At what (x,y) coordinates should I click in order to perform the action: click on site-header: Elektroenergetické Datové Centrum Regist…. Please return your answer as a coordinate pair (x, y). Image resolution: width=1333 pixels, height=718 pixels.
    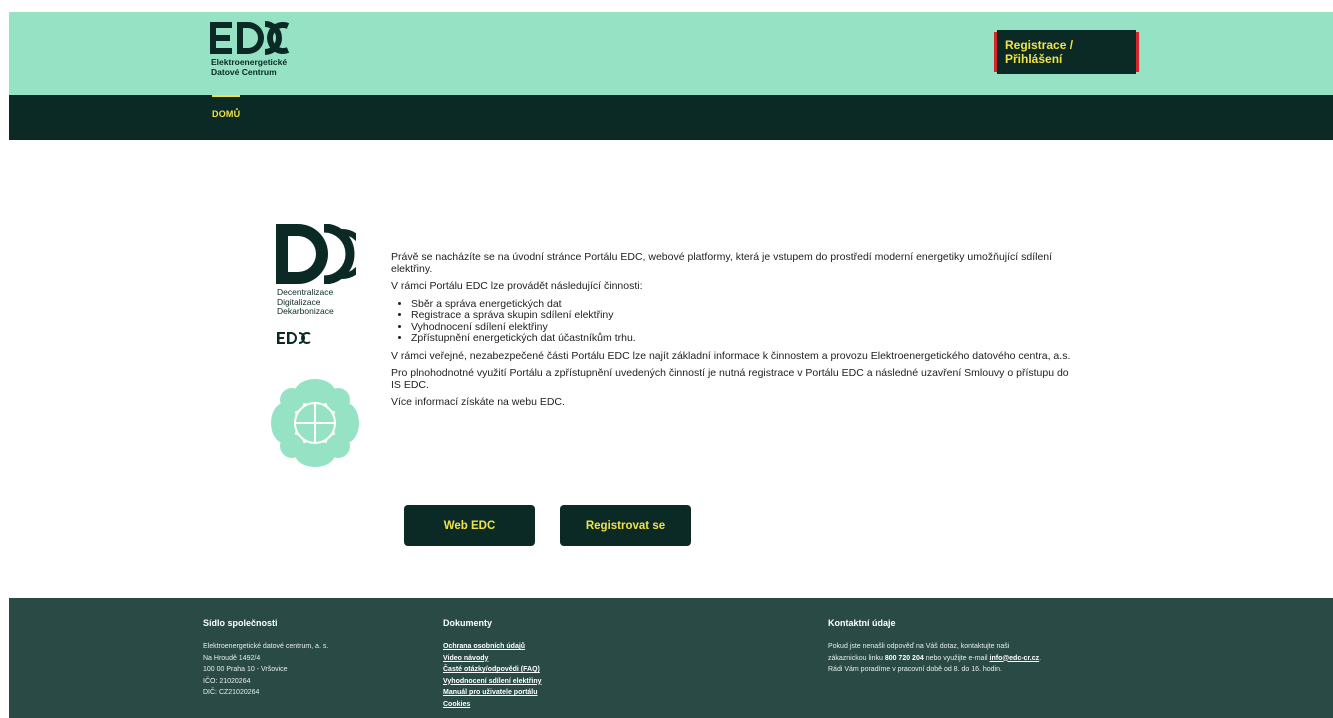
    Looking at the image, I should click on (671, 53).